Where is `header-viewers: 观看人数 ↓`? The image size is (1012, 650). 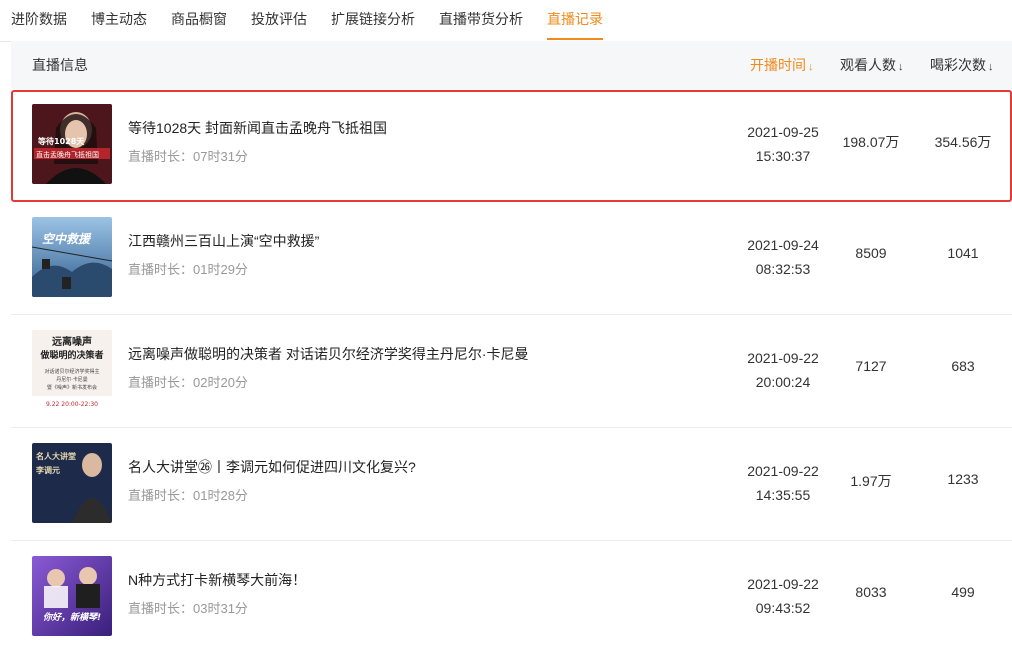
header-viewers: 观看人数 ↓ is located at coordinates (872, 65).